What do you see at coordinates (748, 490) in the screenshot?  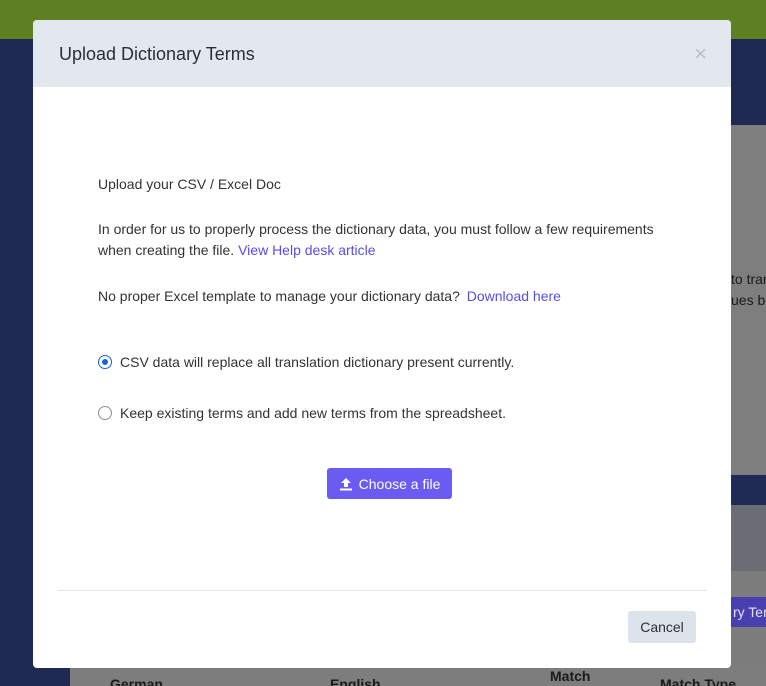 I see `background-header-bar` at bounding box center [748, 490].